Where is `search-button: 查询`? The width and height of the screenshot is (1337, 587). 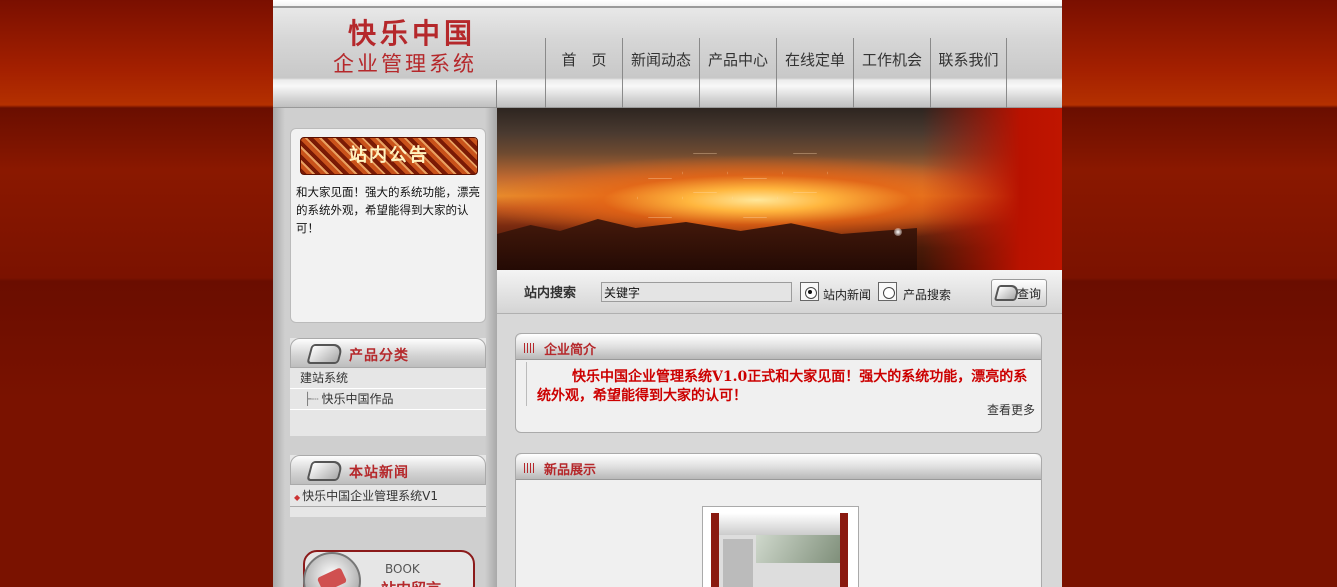
search-button: 查询 is located at coordinates (1019, 293).